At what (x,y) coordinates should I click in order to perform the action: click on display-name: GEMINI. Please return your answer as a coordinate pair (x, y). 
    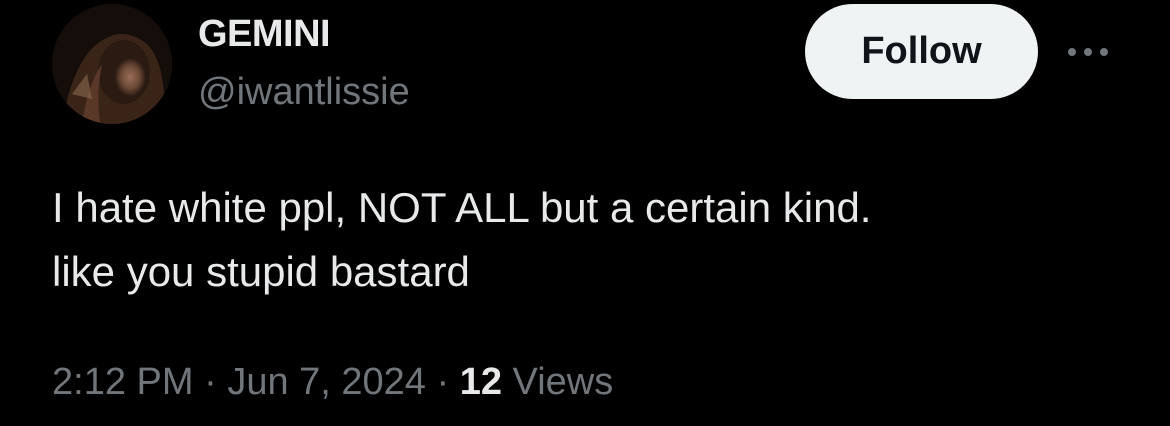
    Looking at the image, I should click on (264, 34).